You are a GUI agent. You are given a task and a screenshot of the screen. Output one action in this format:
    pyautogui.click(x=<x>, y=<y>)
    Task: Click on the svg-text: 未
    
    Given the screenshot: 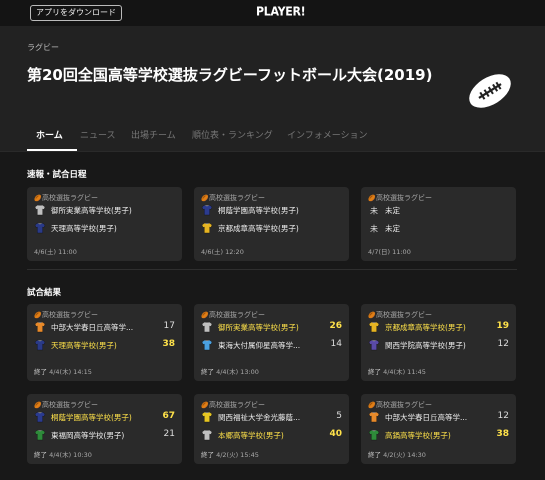 What is the action you would take?
    pyautogui.click(x=374, y=211)
    